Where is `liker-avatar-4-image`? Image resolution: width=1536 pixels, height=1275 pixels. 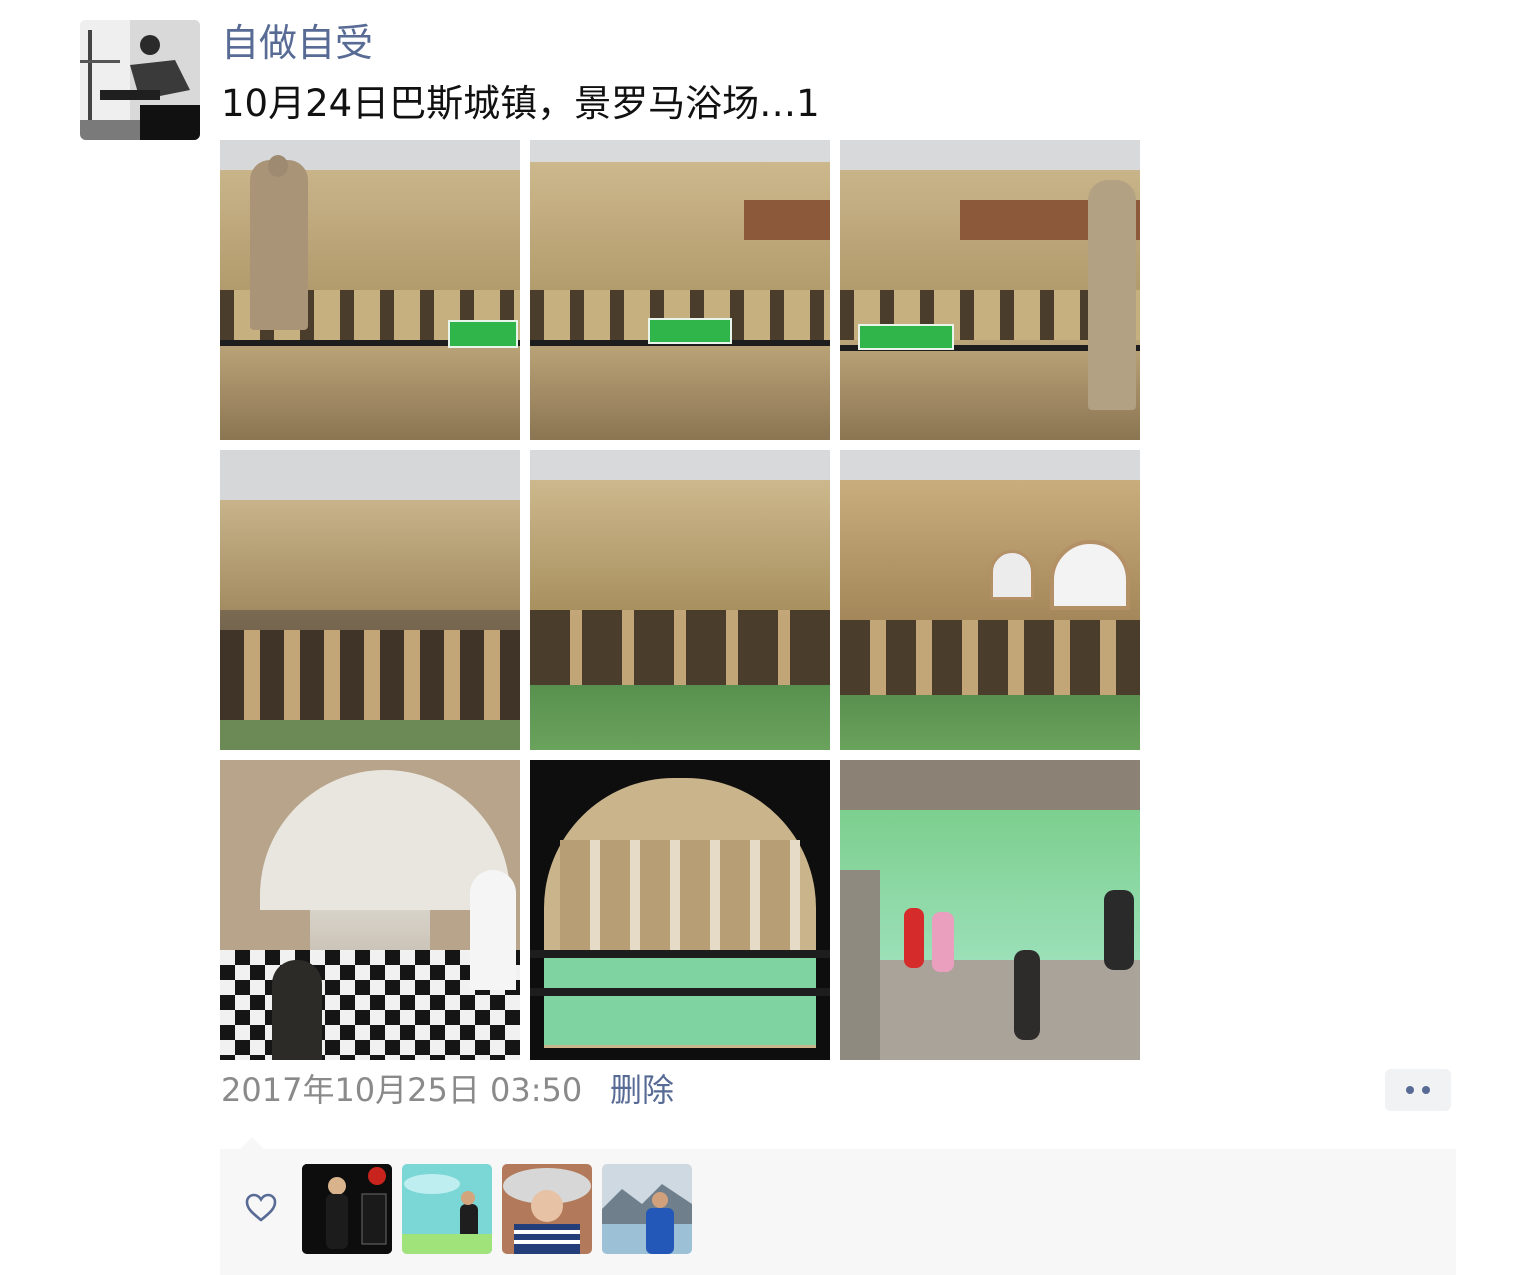 liker-avatar-4-image is located at coordinates (647, 1209).